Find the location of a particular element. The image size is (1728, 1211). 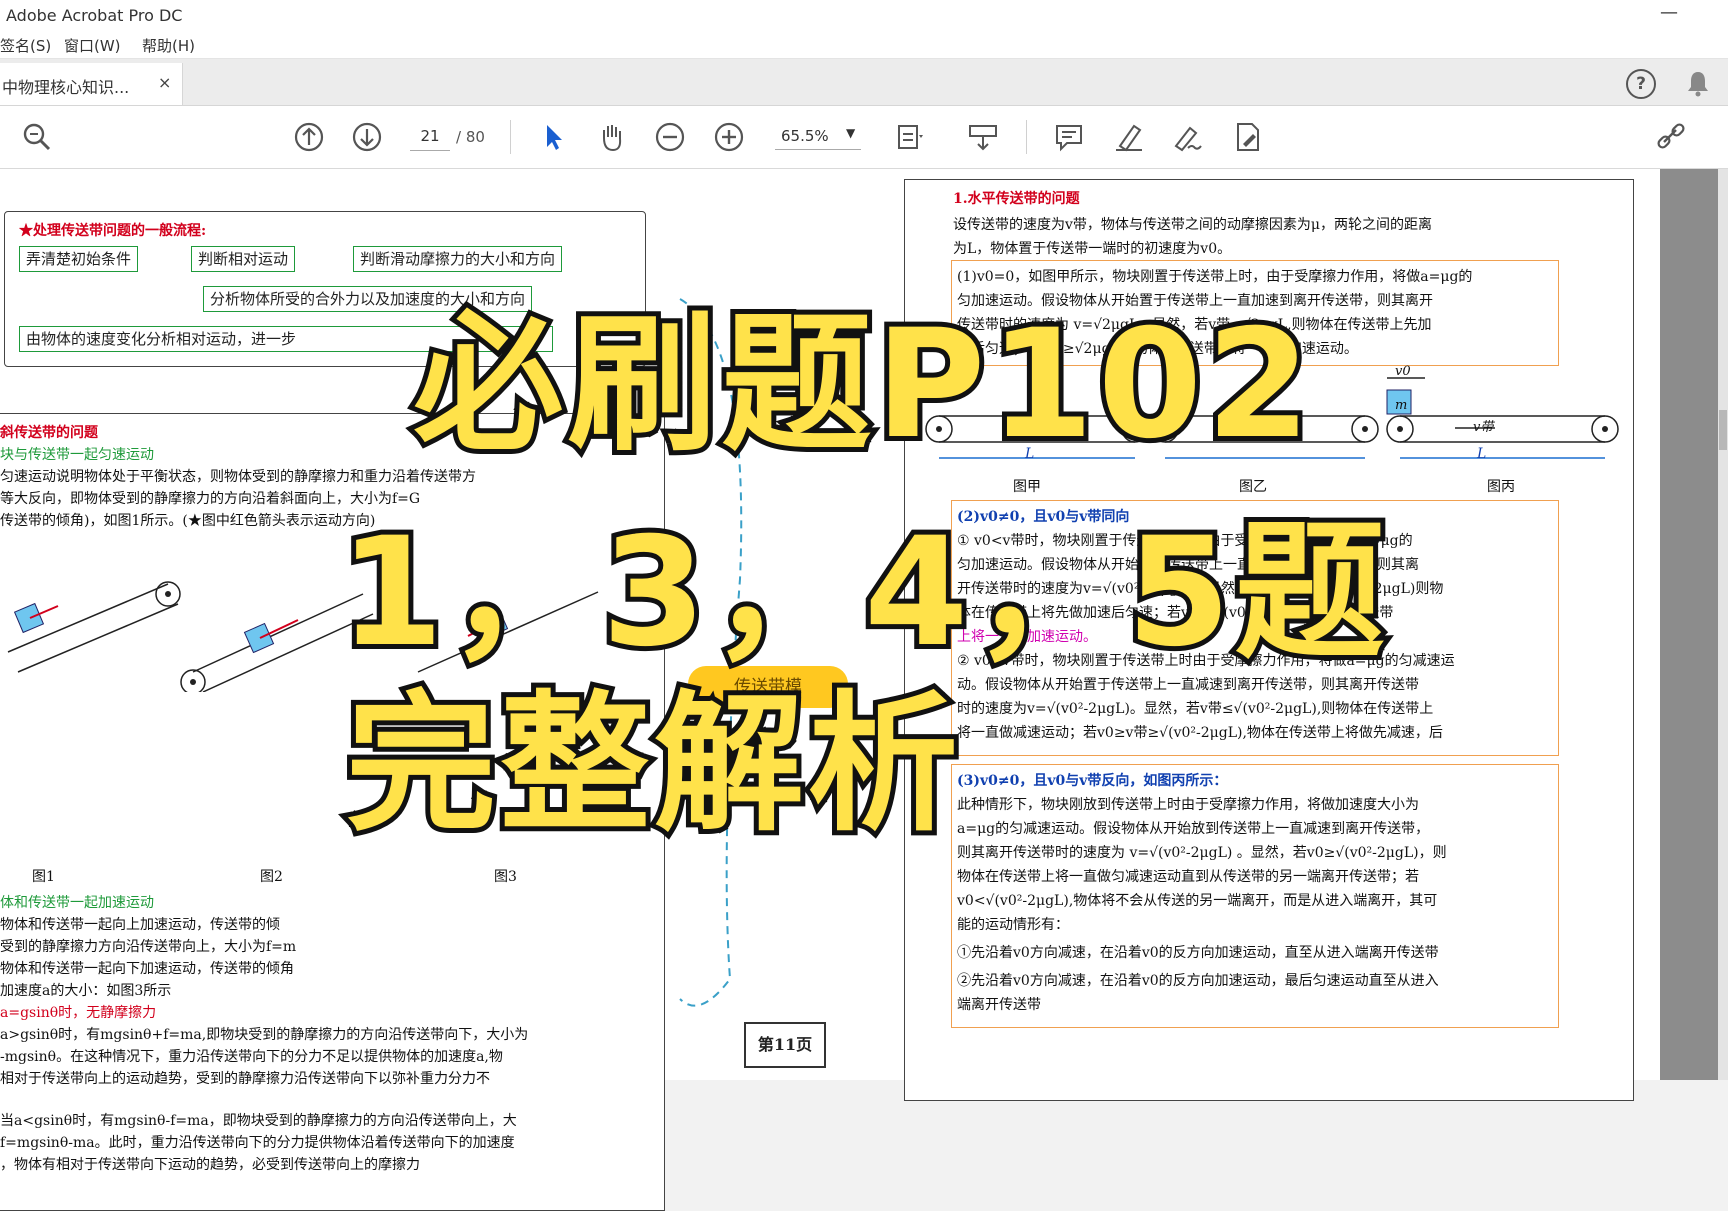

fig-bing-label: 图丙 is located at coordinates (1501, 487).